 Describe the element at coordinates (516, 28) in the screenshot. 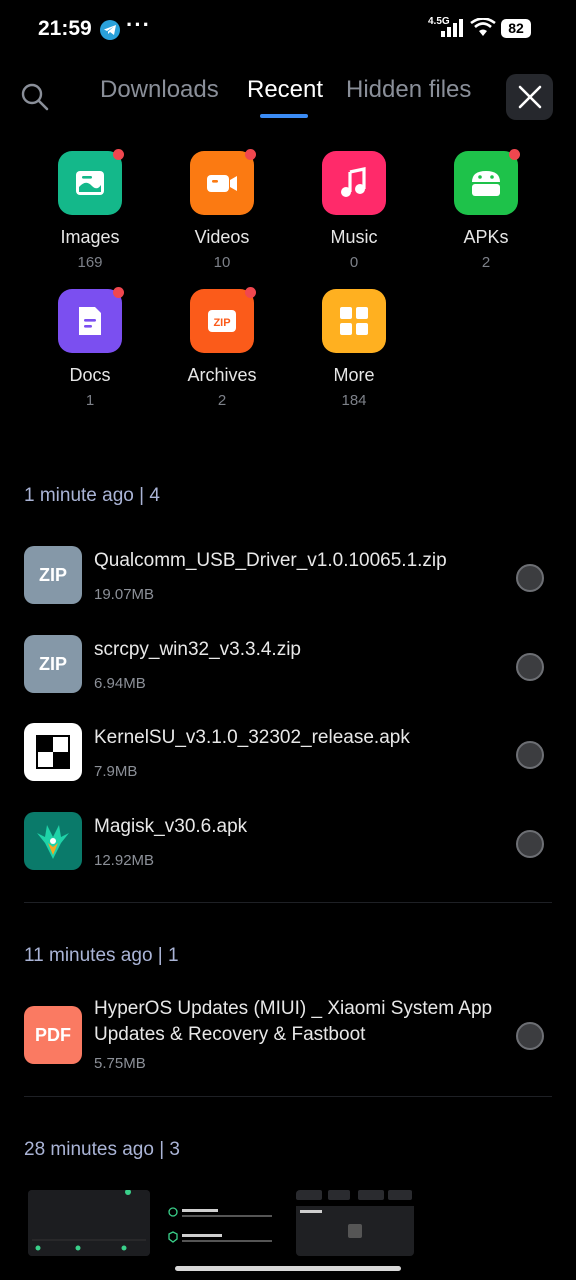

I see `battery-icon: 82` at that location.